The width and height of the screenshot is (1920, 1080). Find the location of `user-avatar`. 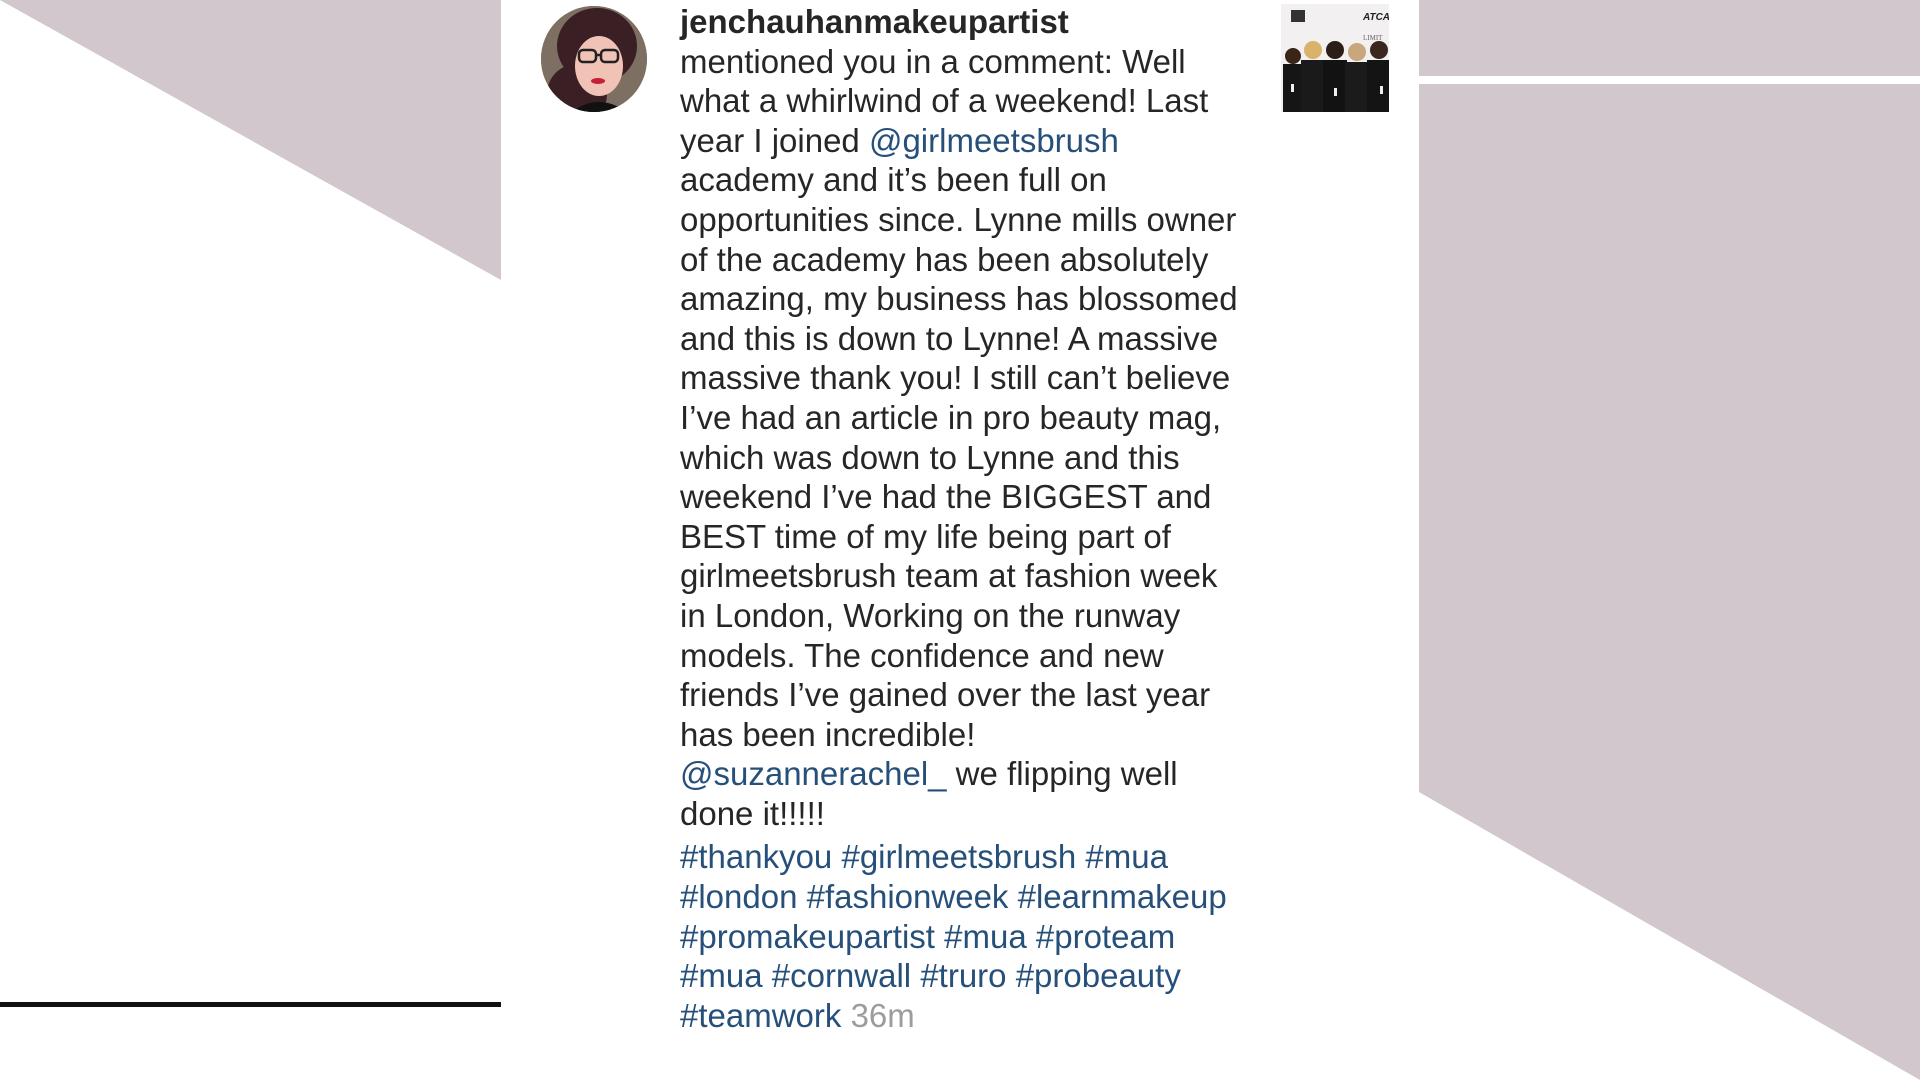

user-avatar is located at coordinates (594, 59).